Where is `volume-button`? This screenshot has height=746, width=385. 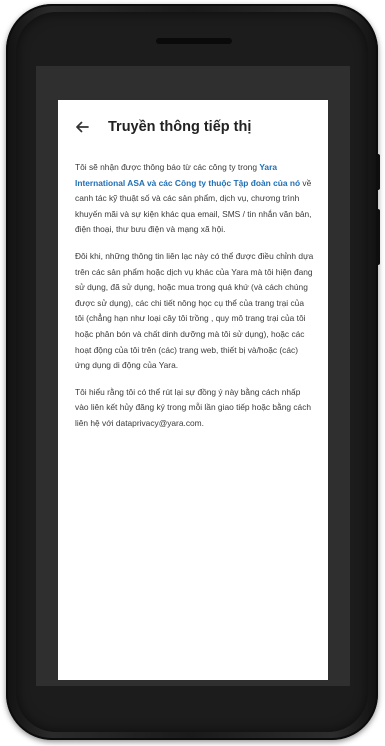
volume-button is located at coordinates (378, 172).